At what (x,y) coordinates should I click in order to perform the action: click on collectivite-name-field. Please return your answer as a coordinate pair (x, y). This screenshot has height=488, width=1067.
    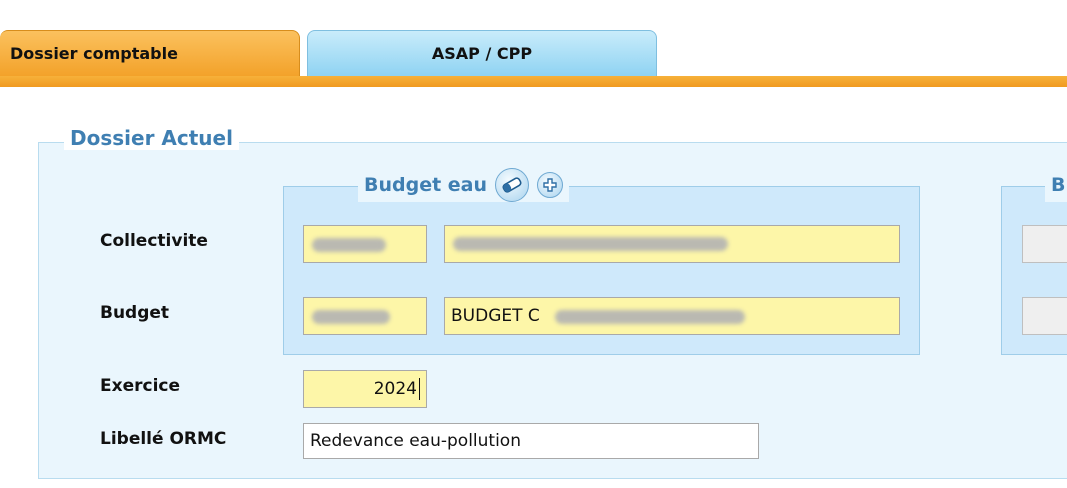
    Looking at the image, I should click on (672, 244).